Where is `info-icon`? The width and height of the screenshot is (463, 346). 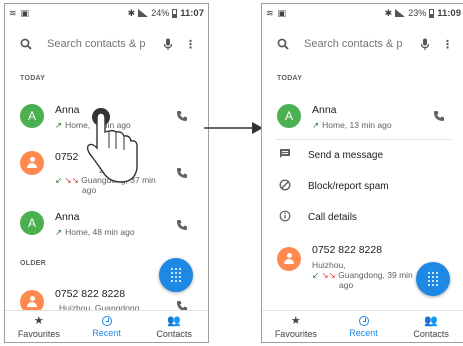
info-icon is located at coordinates (285, 217).